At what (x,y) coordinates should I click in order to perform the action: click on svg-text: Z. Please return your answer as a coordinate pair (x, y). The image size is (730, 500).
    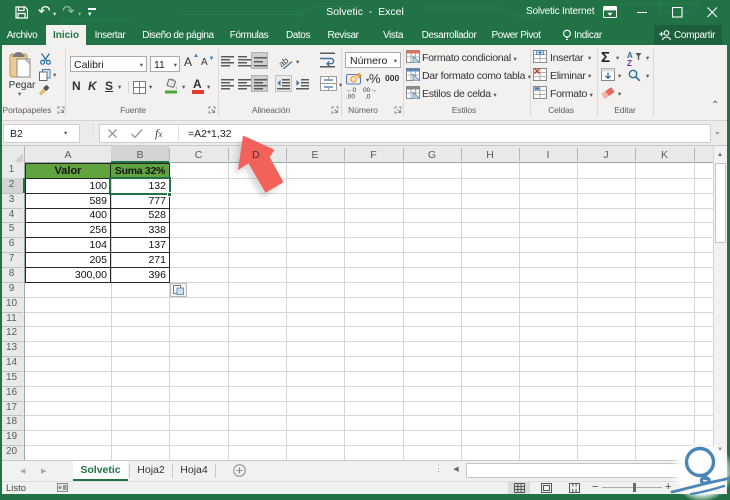
    Looking at the image, I should click on (629, 62).